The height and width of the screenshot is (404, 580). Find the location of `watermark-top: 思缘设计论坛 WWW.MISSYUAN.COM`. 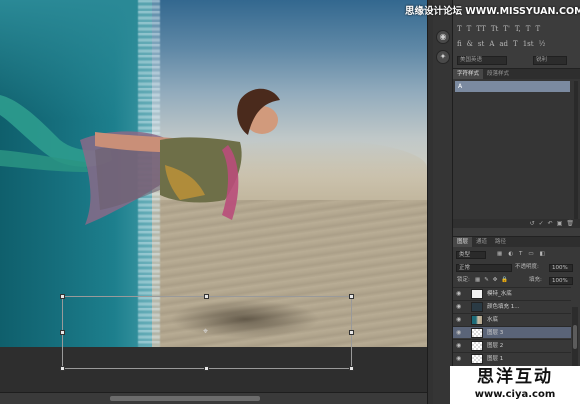

watermark-top: 思缘设计论坛 WWW.MISSYUAN.COM is located at coordinates (492, 11).